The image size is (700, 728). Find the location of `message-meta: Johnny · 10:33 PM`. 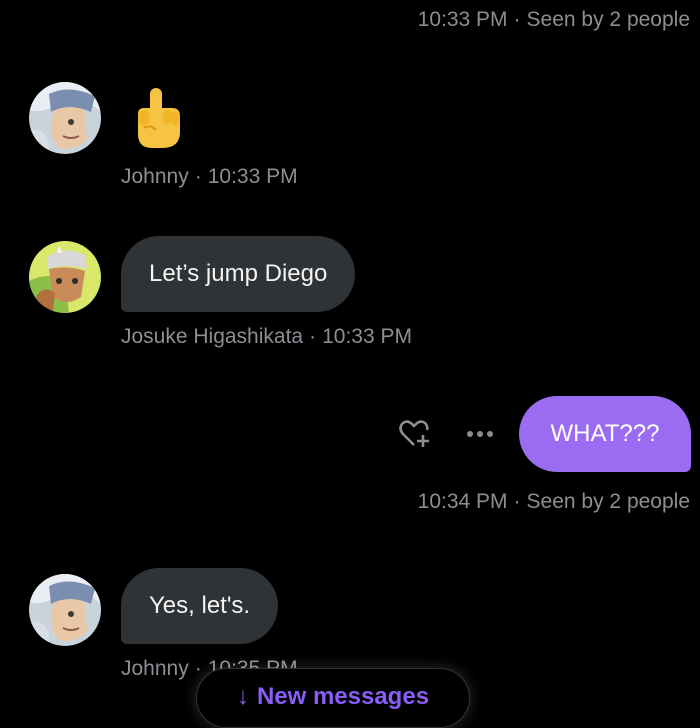

message-meta: Johnny · 10:33 PM is located at coordinates (209, 177).